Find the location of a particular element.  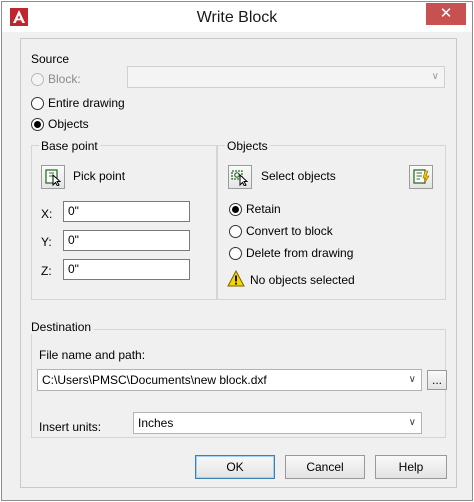

selection-status-text: No objects selected is located at coordinates (302, 280).